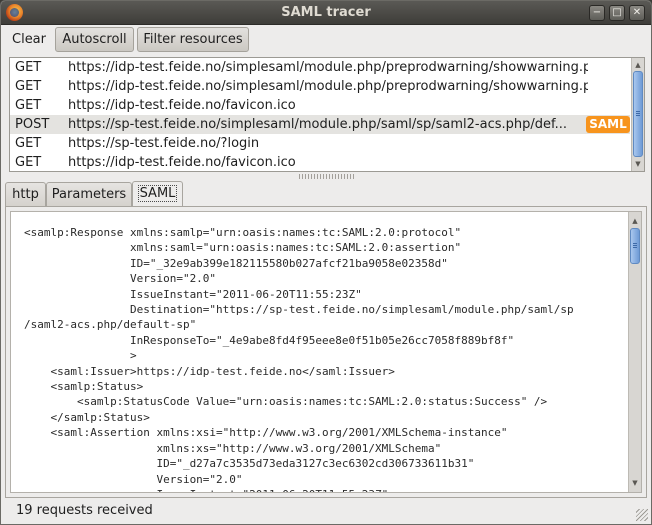  I want to click on filter-resources-toggle: Filter resources, so click(193, 39).